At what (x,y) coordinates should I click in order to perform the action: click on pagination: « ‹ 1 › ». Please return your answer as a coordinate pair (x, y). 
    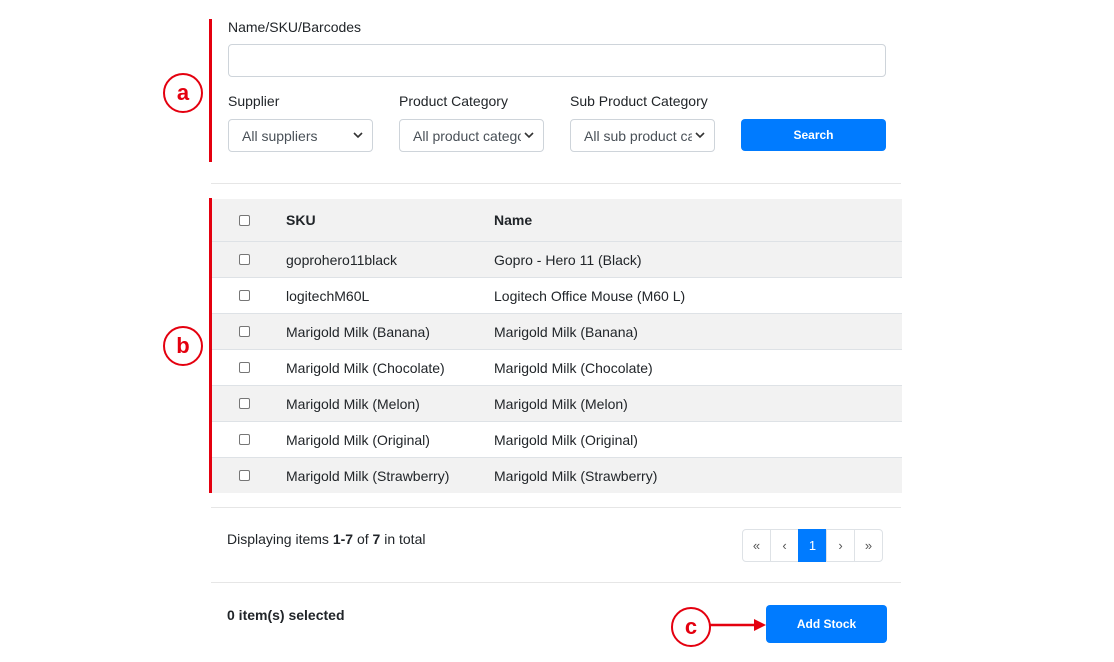
    Looking at the image, I should click on (812, 545).